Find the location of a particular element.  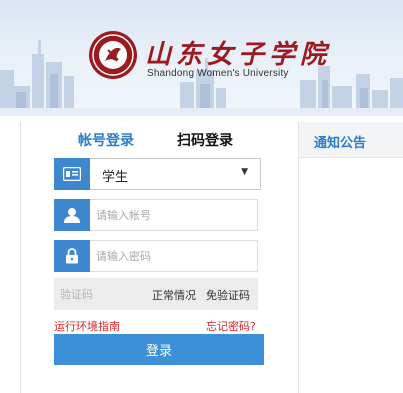

lock-icon is located at coordinates (72, 256).